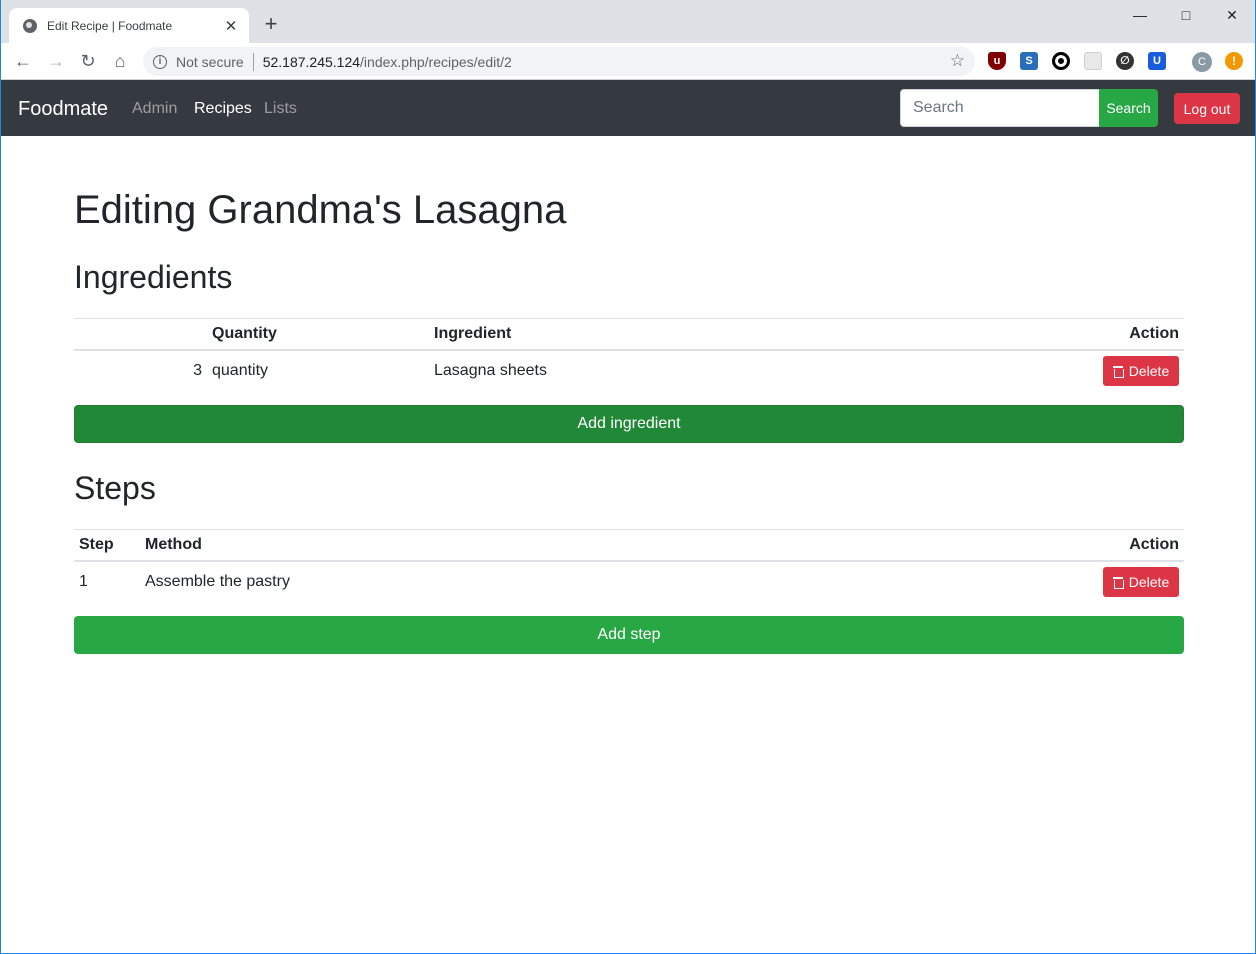 Image resolution: width=1256 pixels, height=954 pixels. I want to click on add-ingredient-button: Add ingredient, so click(629, 424).